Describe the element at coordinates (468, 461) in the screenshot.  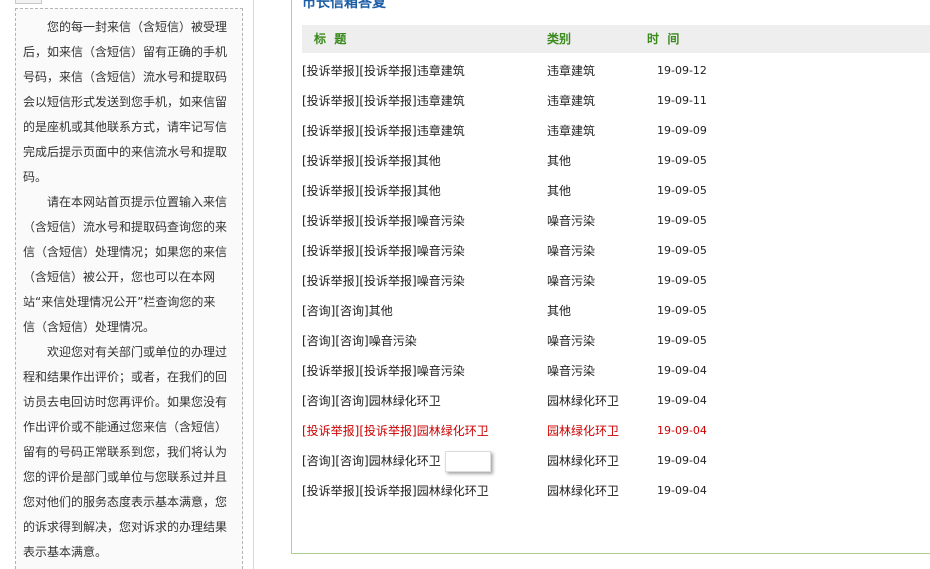
I see `tooltip` at that location.